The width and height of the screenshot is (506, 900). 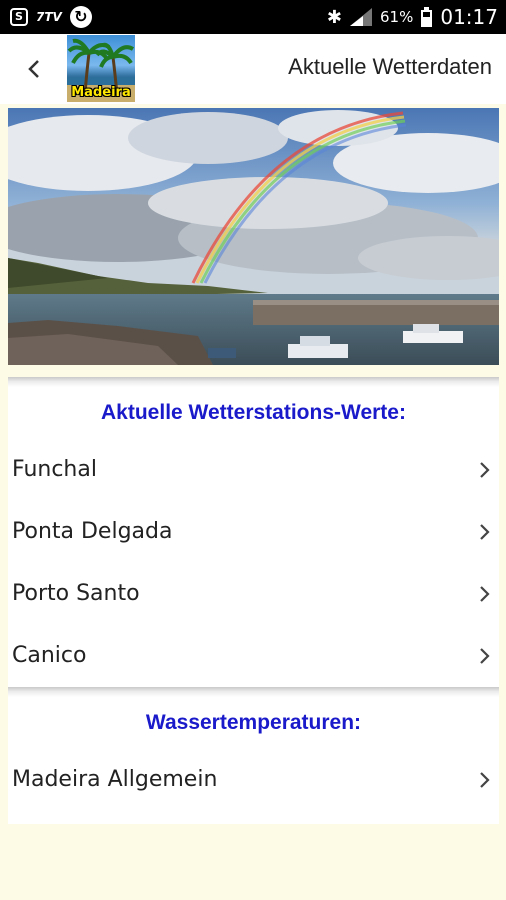 I want to click on sync-icon: ↻, so click(x=80, y=17).